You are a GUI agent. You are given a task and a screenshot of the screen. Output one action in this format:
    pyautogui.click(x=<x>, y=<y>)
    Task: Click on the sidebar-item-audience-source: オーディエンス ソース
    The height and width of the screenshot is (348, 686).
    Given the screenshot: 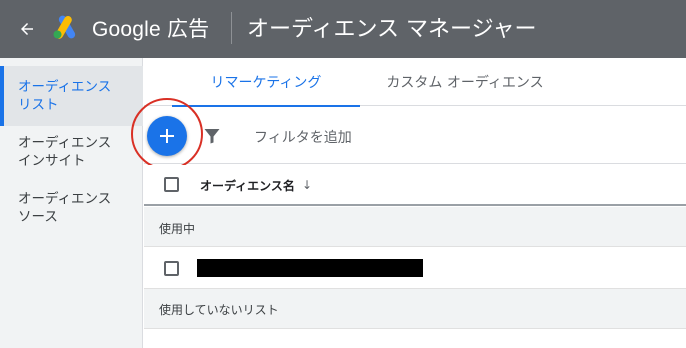 What is the action you would take?
    pyautogui.click(x=71, y=208)
    